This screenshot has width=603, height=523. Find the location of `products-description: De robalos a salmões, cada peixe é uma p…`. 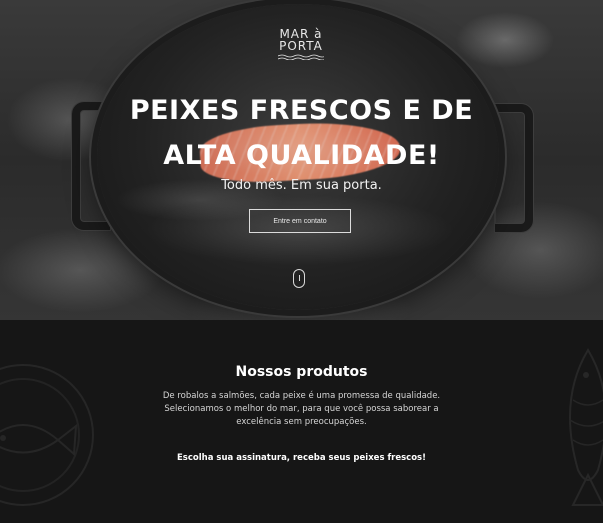

products-description: De robalos a salmões, cada peixe é uma p… is located at coordinates (301, 409).